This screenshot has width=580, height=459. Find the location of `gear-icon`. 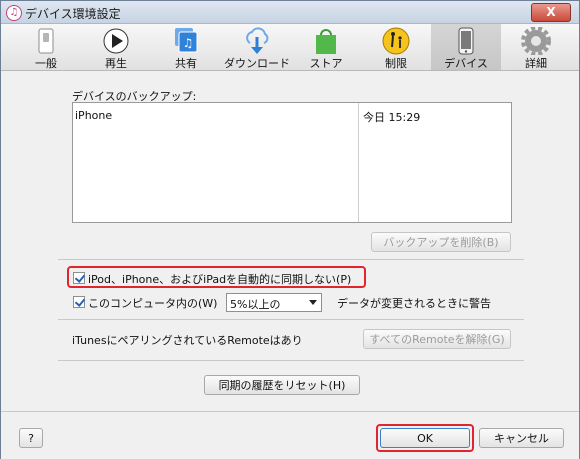

gear-icon is located at coordinates (536, 41).